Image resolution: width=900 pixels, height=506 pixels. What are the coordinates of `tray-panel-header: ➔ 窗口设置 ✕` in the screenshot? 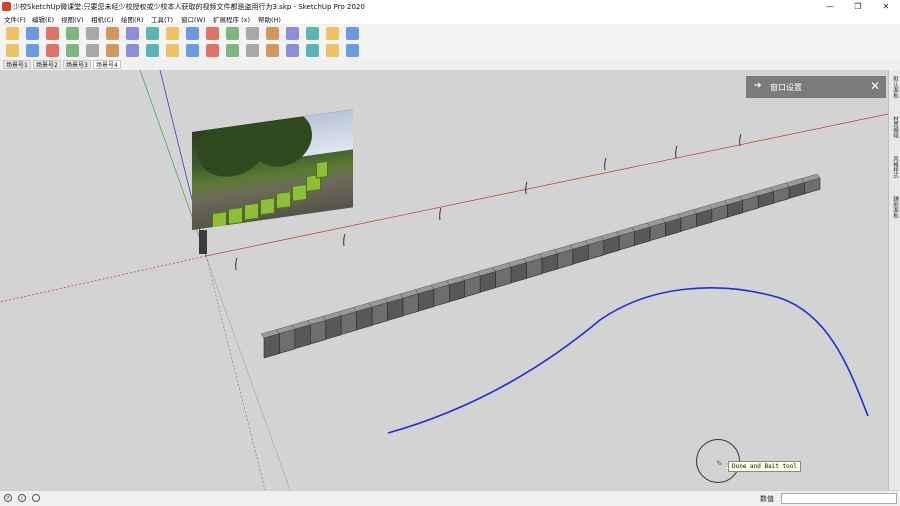 It's located at (816, 87).